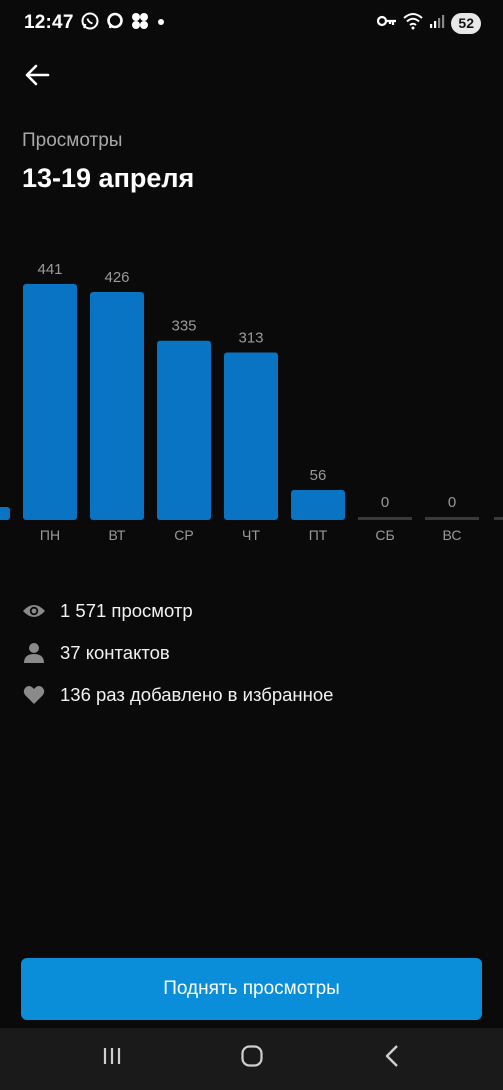 Image resolution: width=503 pixels, height=1090 pixels. I want to click on back-icon, so click(392, 1058).